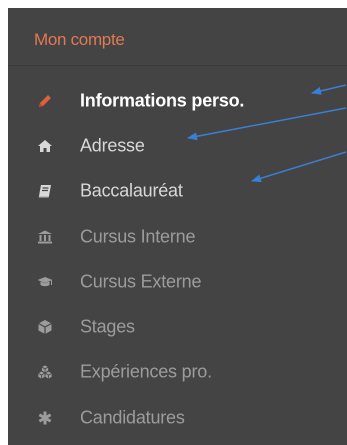 This screenshot has height=445, width=347. I want to click on menu-item-experiences-pro: Expériences pro., so click(177, 372).